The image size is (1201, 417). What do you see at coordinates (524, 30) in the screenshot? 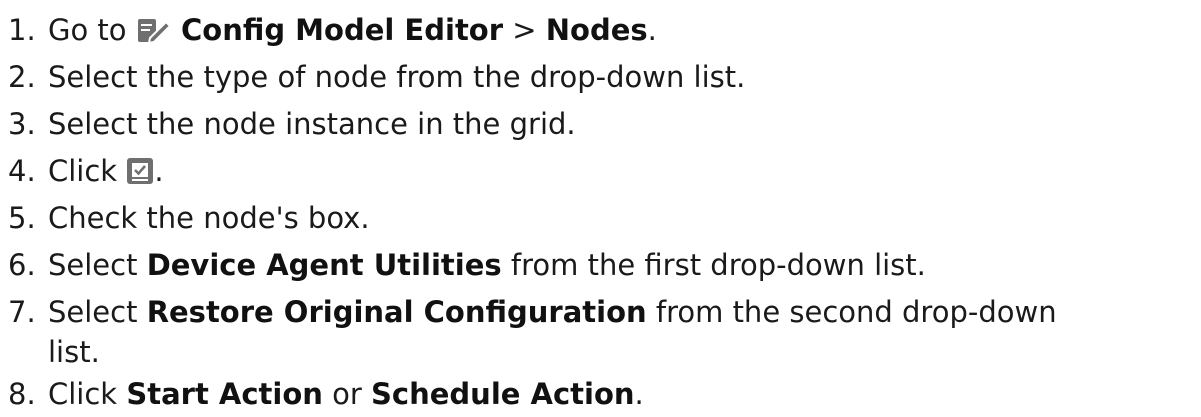
I see `step-text-part: >` at bounding box center [524, 30].